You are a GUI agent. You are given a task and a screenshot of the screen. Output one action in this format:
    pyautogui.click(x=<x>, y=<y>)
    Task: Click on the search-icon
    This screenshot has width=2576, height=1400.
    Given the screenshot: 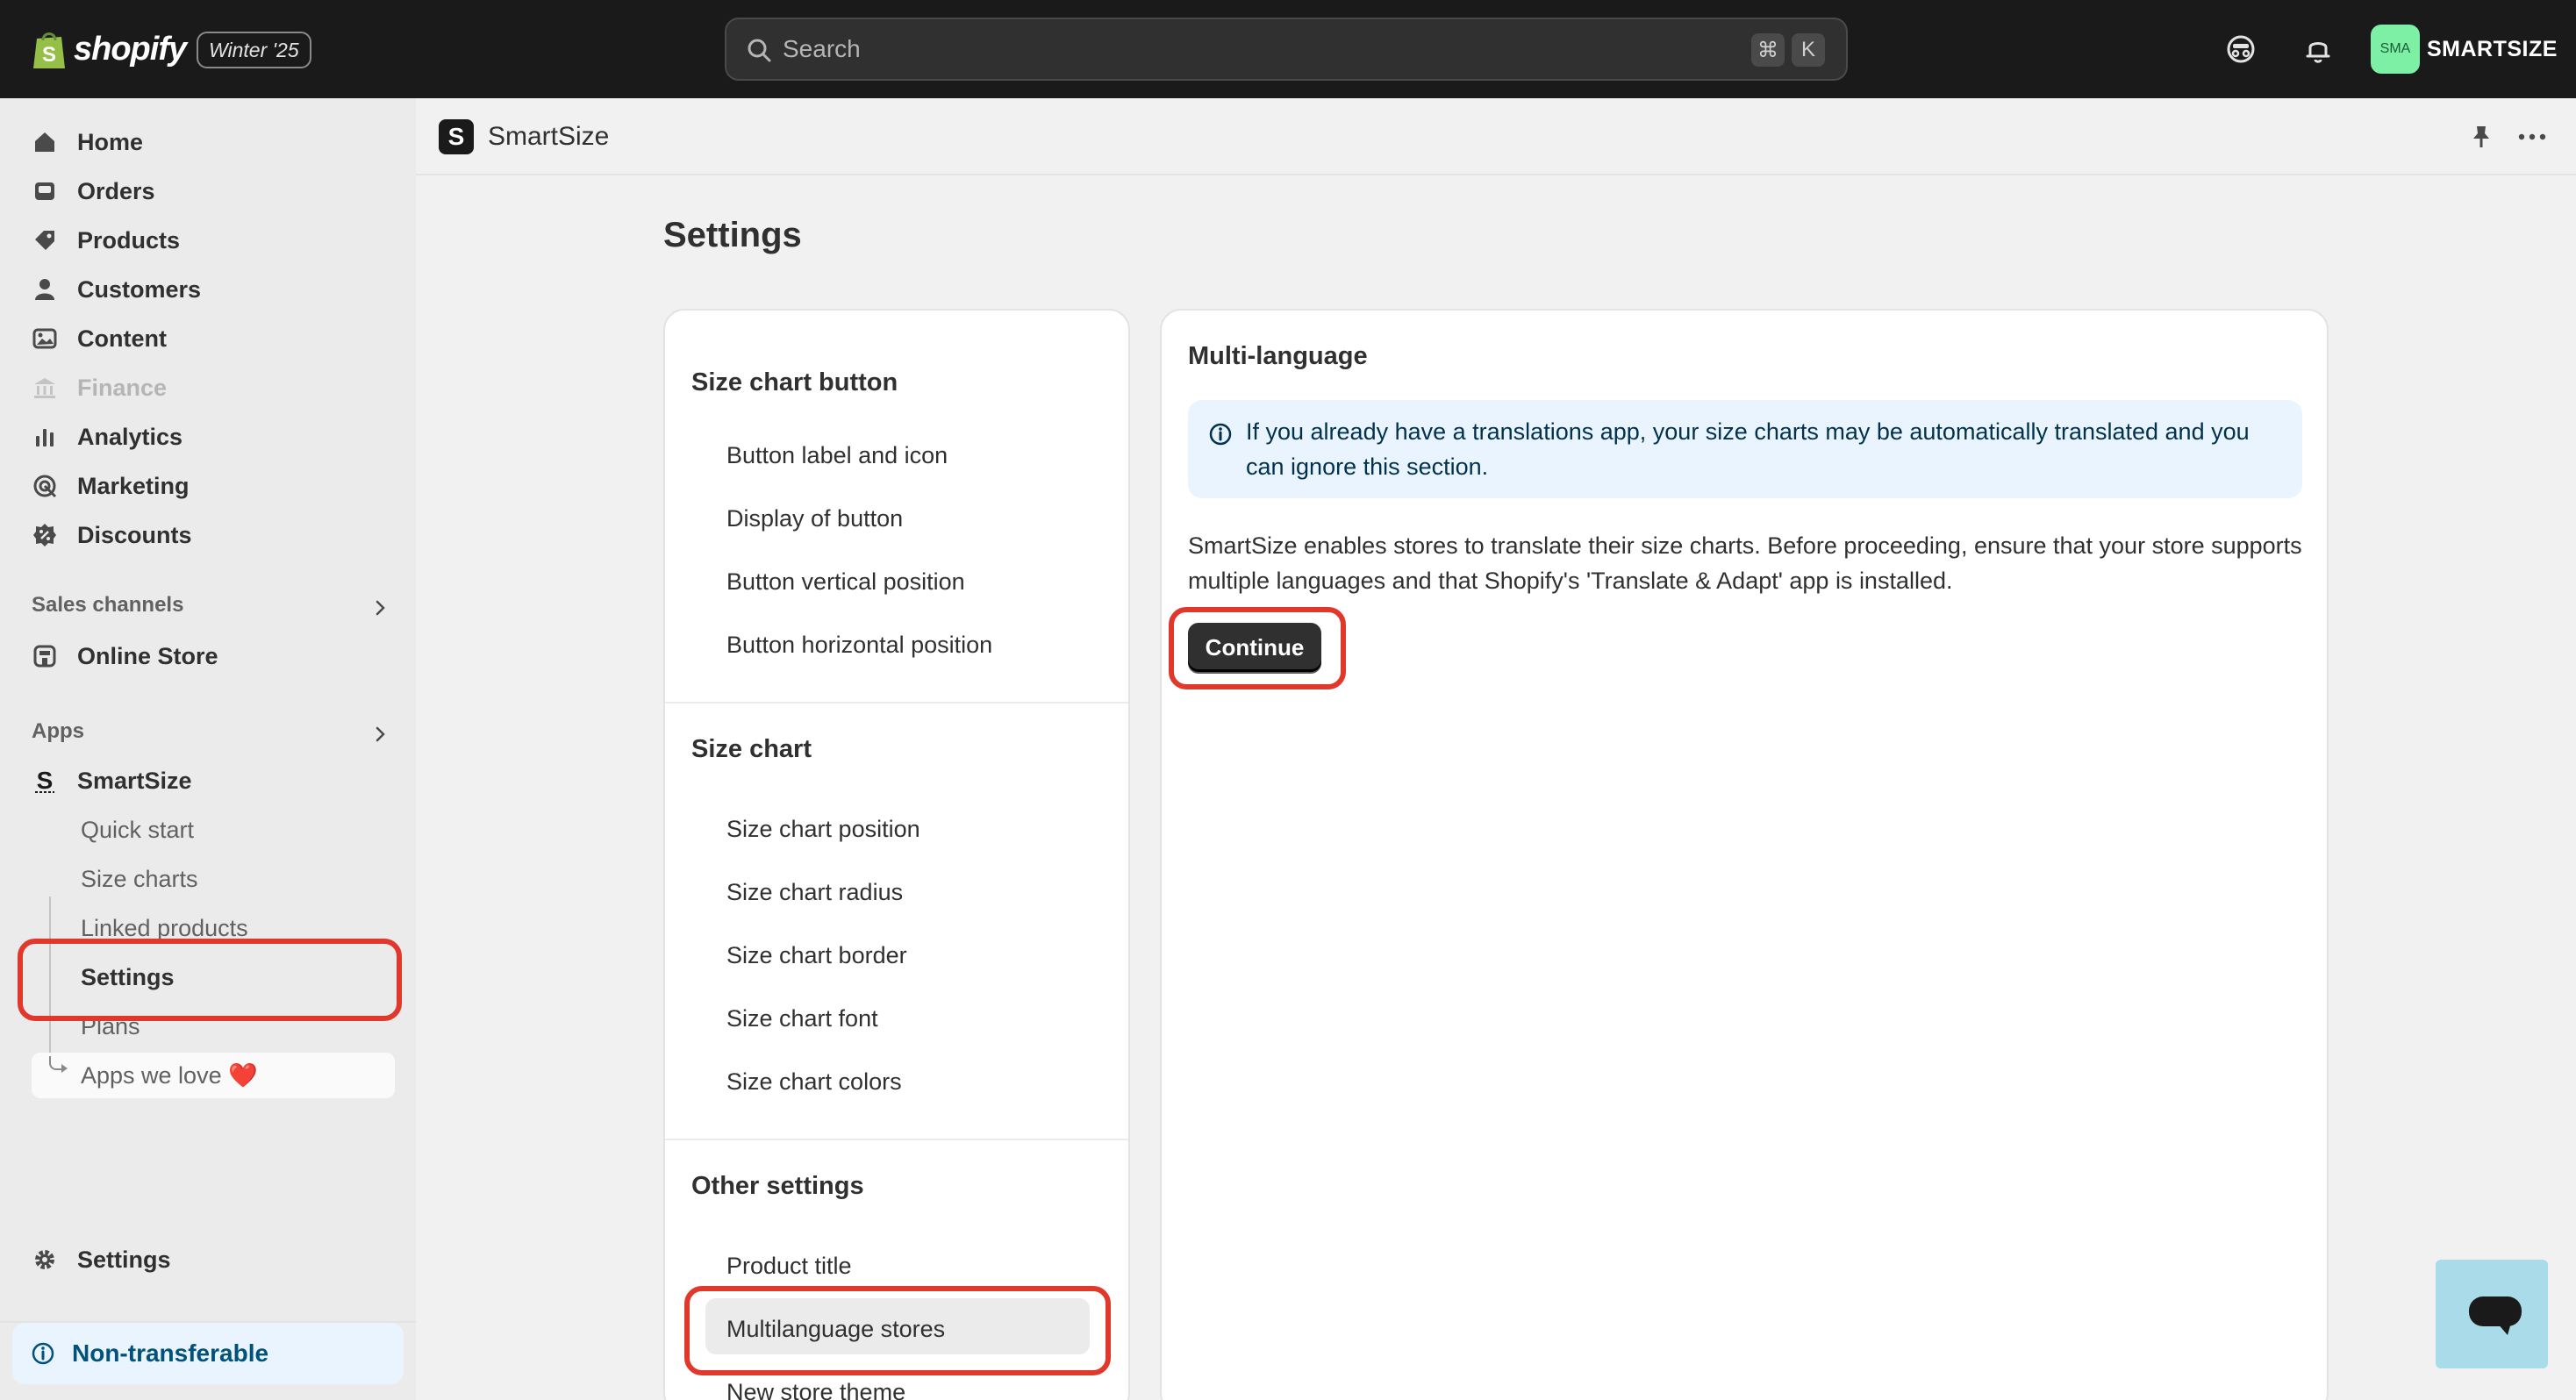 What is the action you would take?
    pyautogui.click(x=759, y=50)
    